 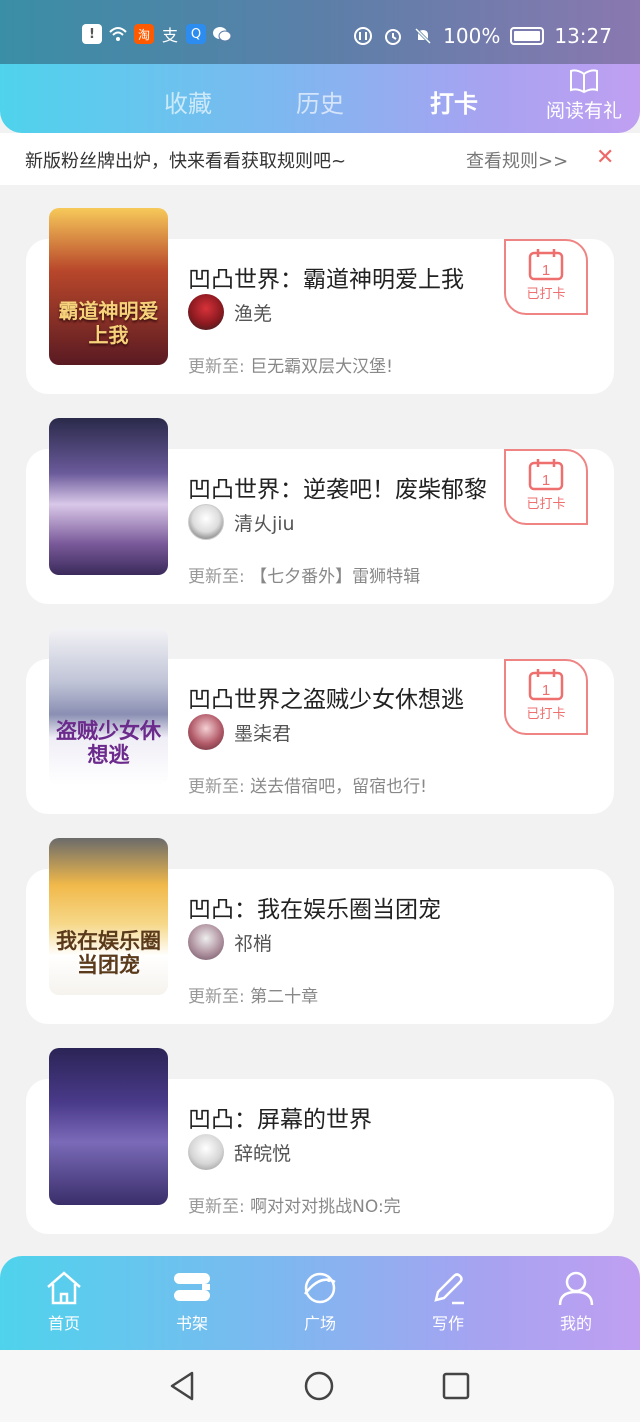 What do you see at coordinates (326, 277) in the screenshot?
I see `book-title: 凹凸世界：霸道神明爱上我` at bounding box center [326, 277].